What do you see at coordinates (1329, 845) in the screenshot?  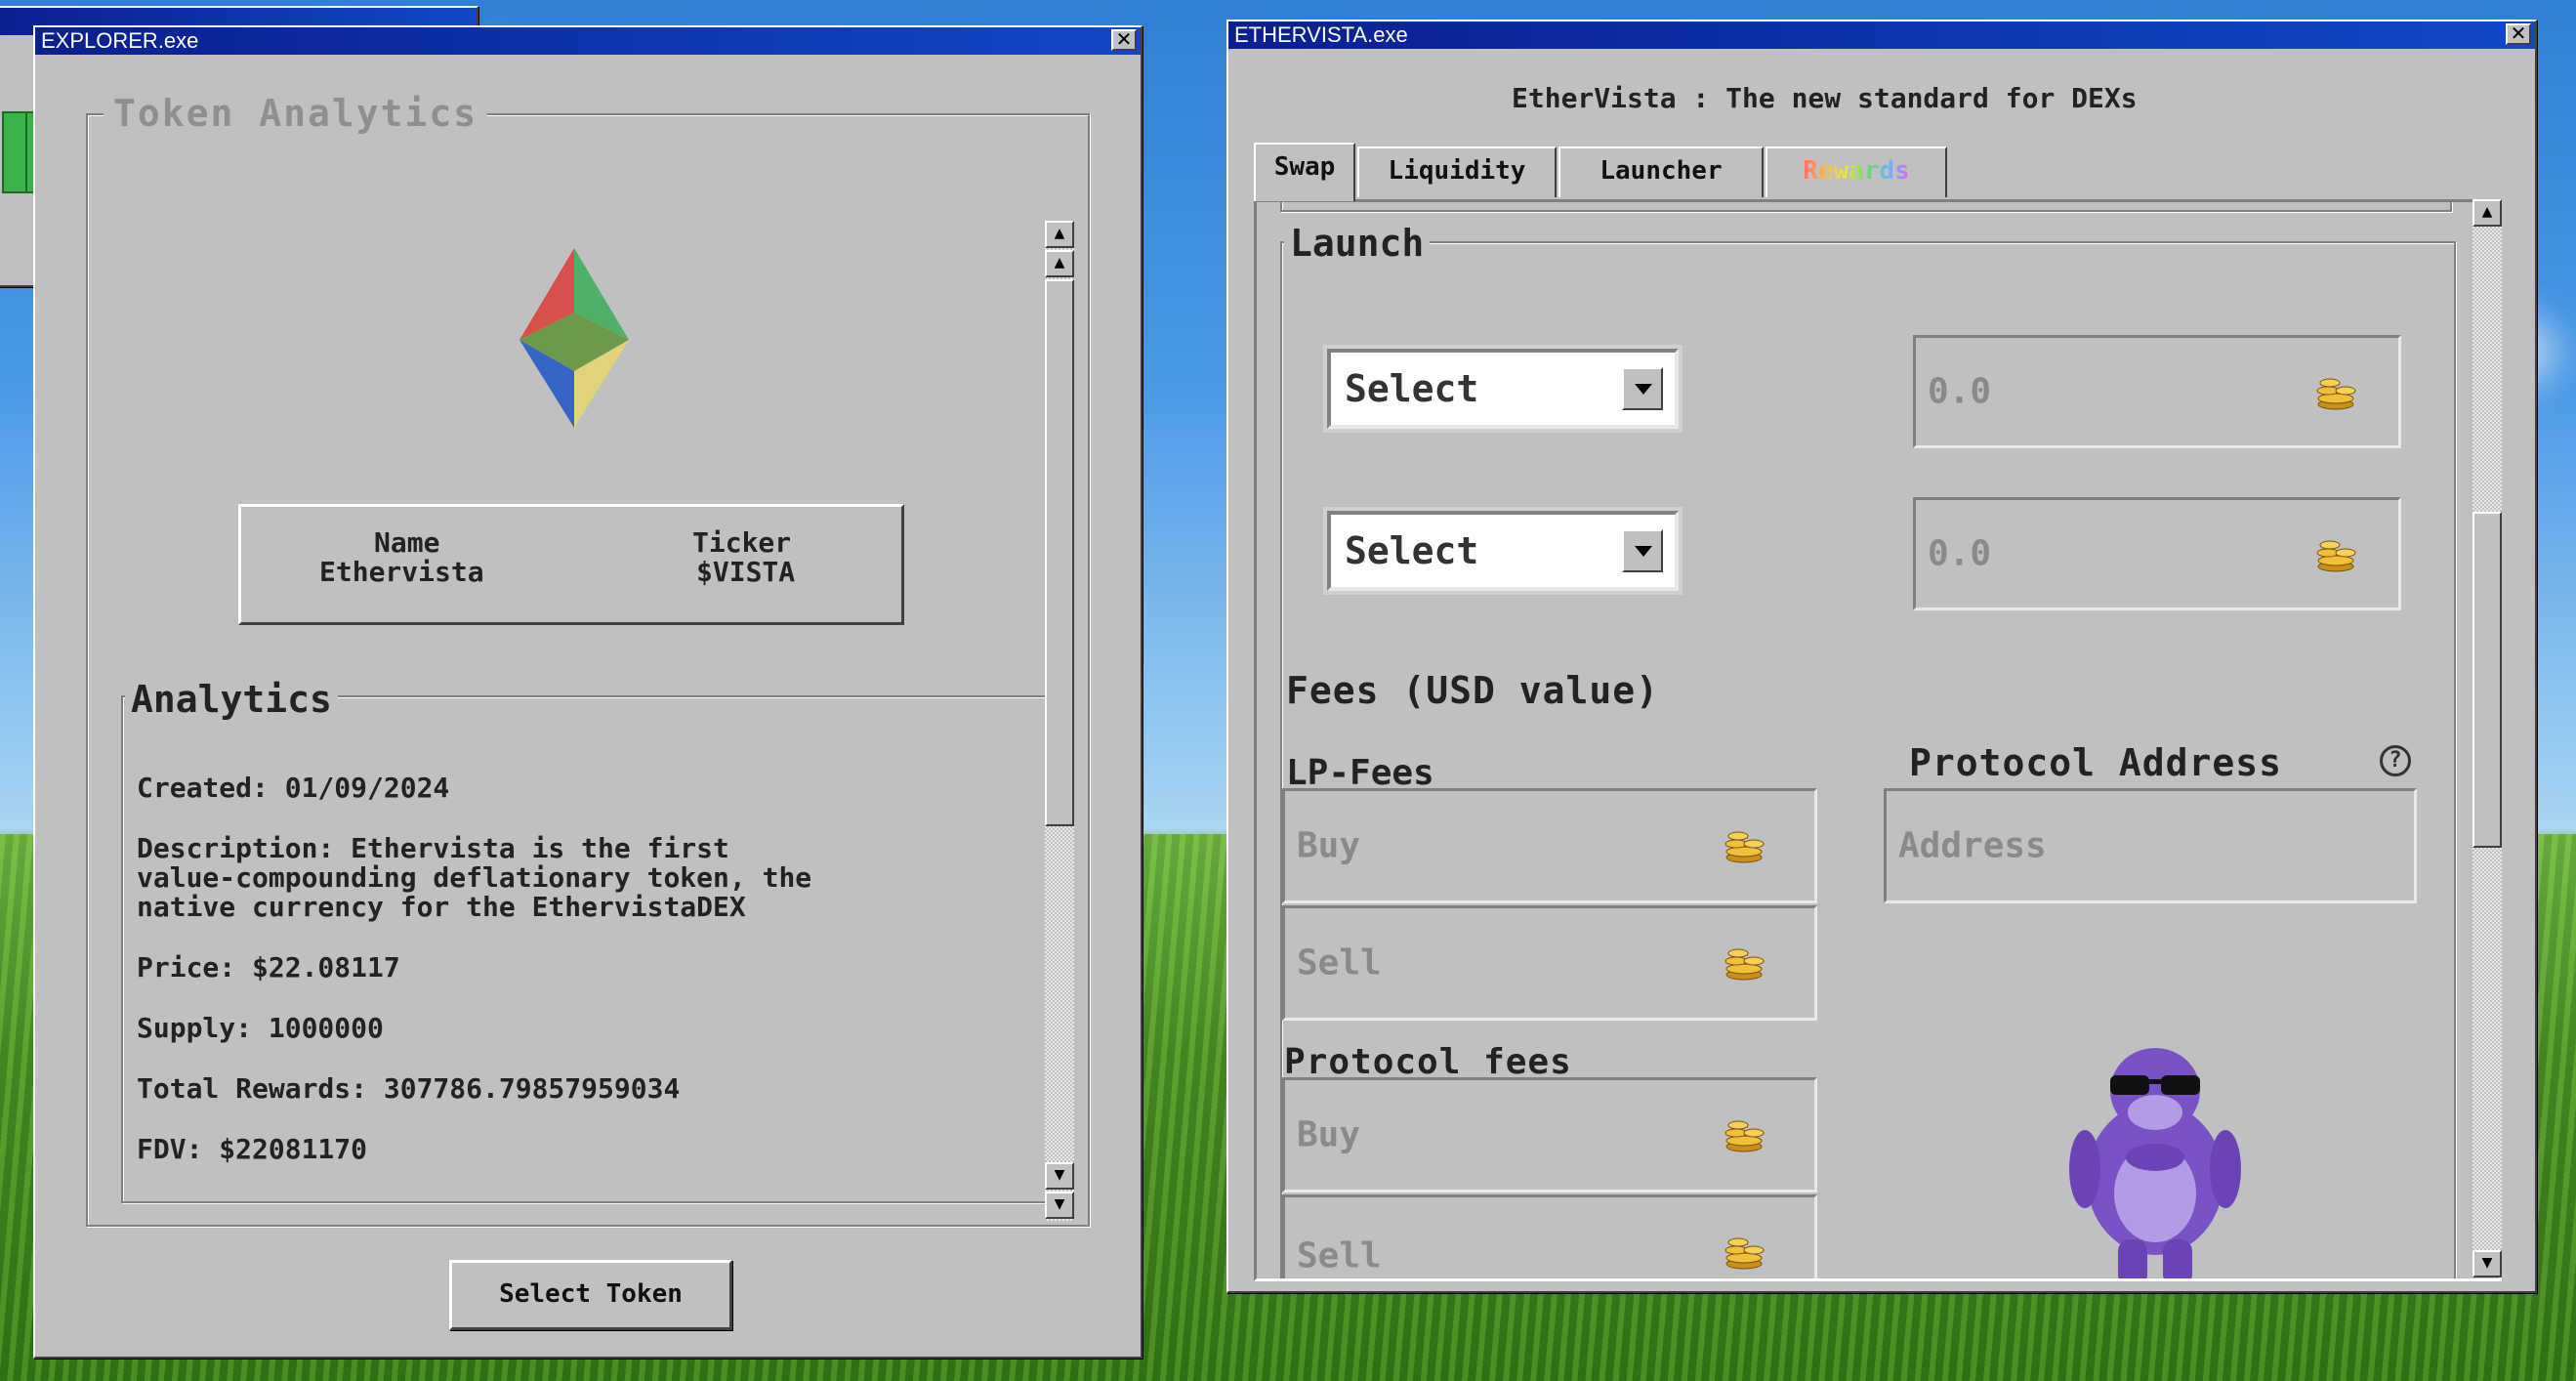 I see `lp-buy-fee-placeholder: Buy` at bounding box center [1329, 845].